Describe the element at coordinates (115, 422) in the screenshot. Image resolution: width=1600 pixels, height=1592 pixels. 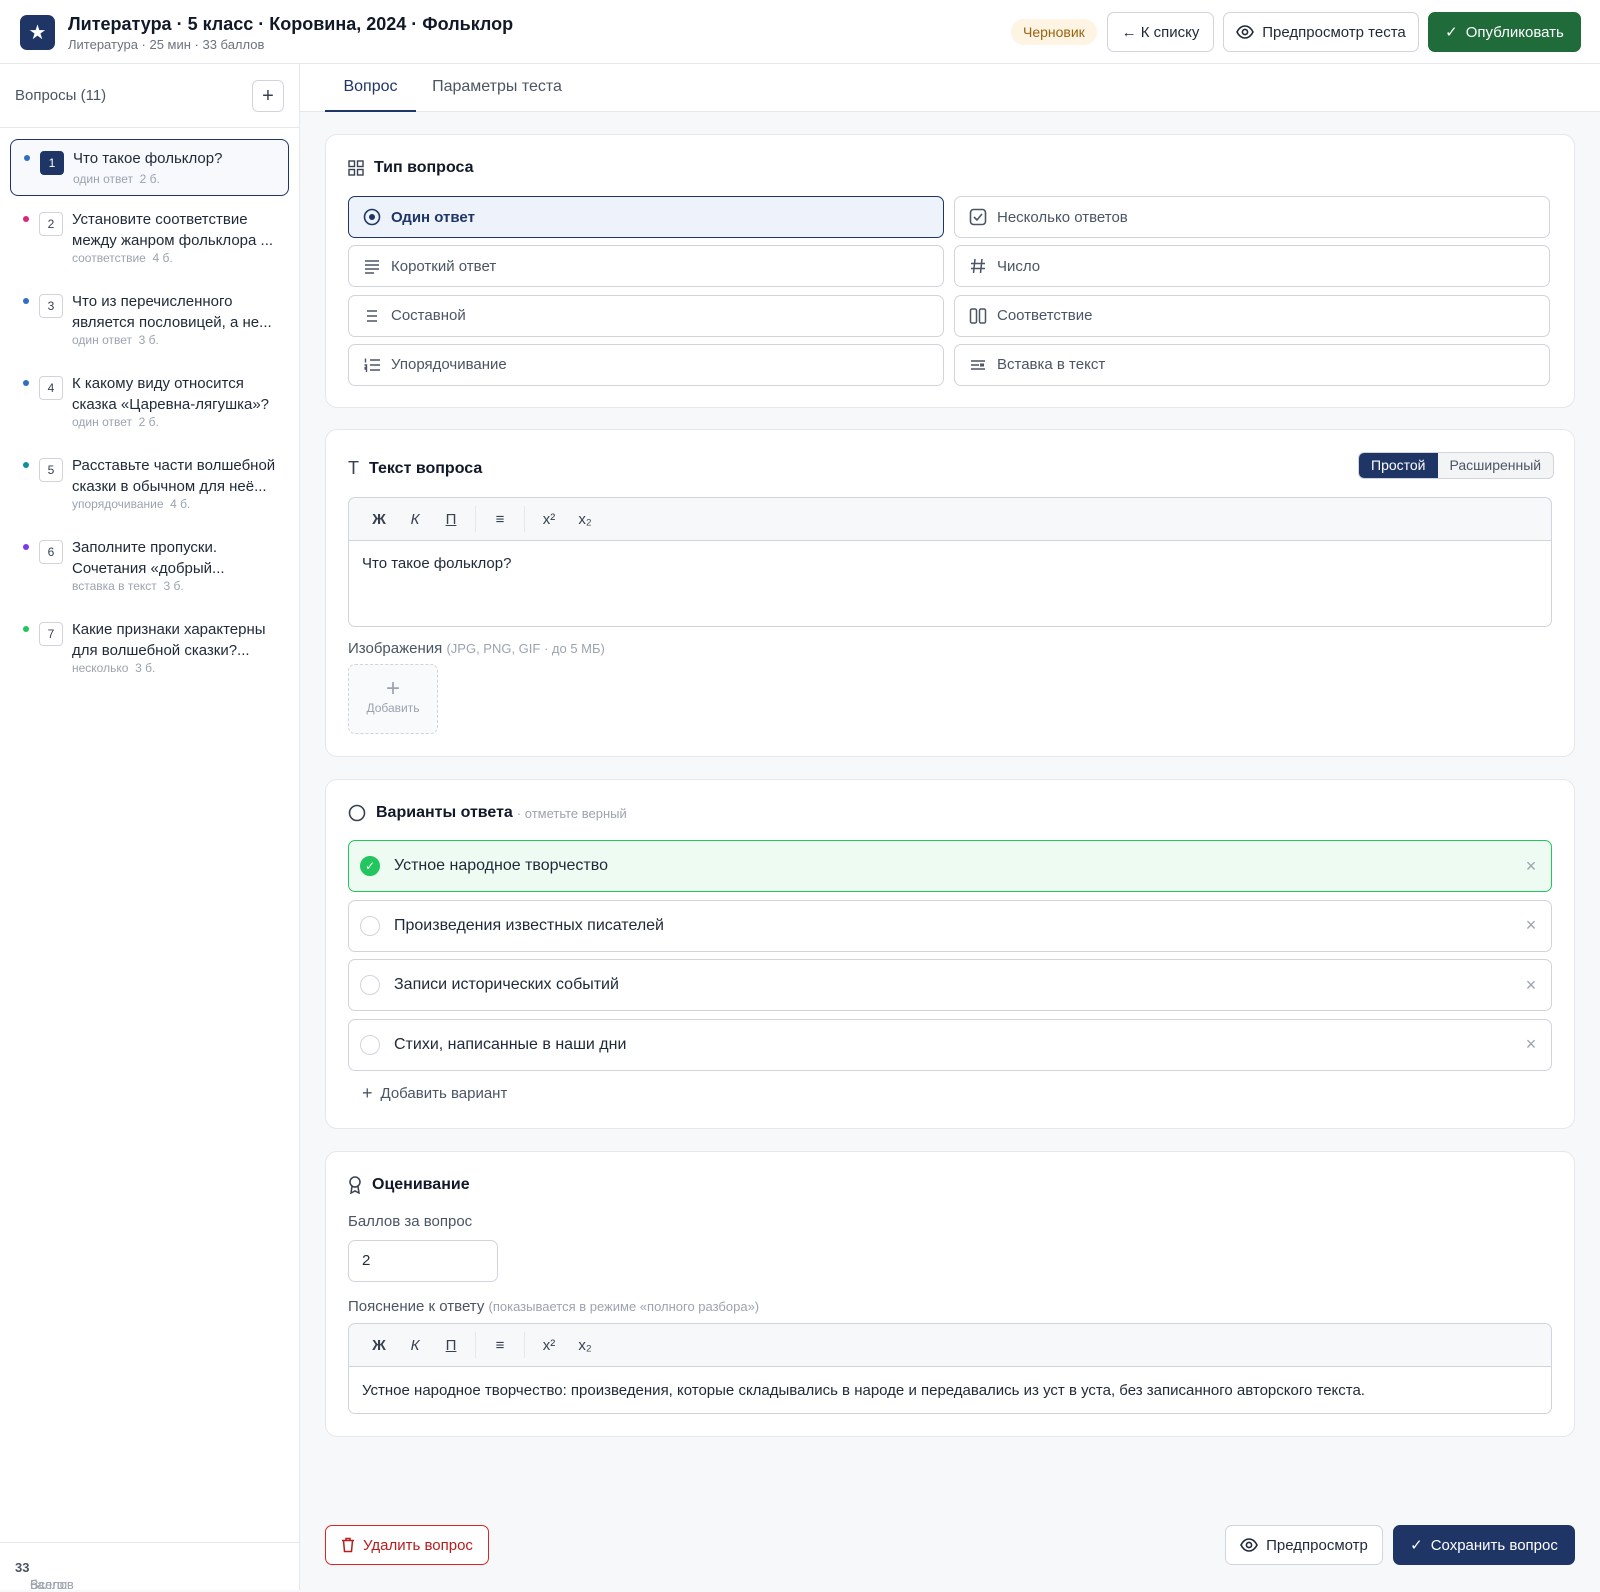
I see `question-meta: один ответ 2 б.` at that location.